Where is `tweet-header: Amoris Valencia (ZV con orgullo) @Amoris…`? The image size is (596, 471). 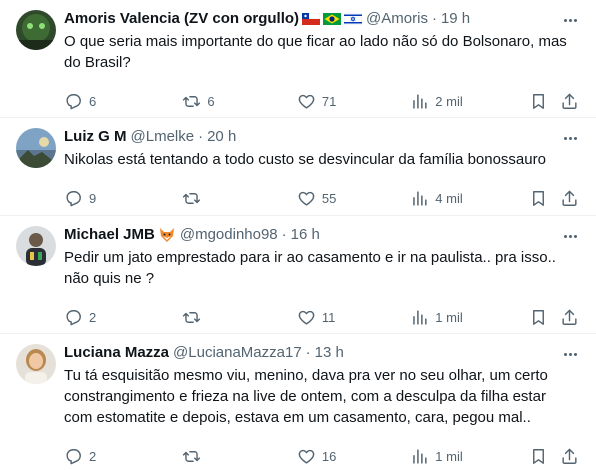
tweet-header: Amoris Valencia (ZV con orgullo) @Amoris… is located at coordinates (322, 19).